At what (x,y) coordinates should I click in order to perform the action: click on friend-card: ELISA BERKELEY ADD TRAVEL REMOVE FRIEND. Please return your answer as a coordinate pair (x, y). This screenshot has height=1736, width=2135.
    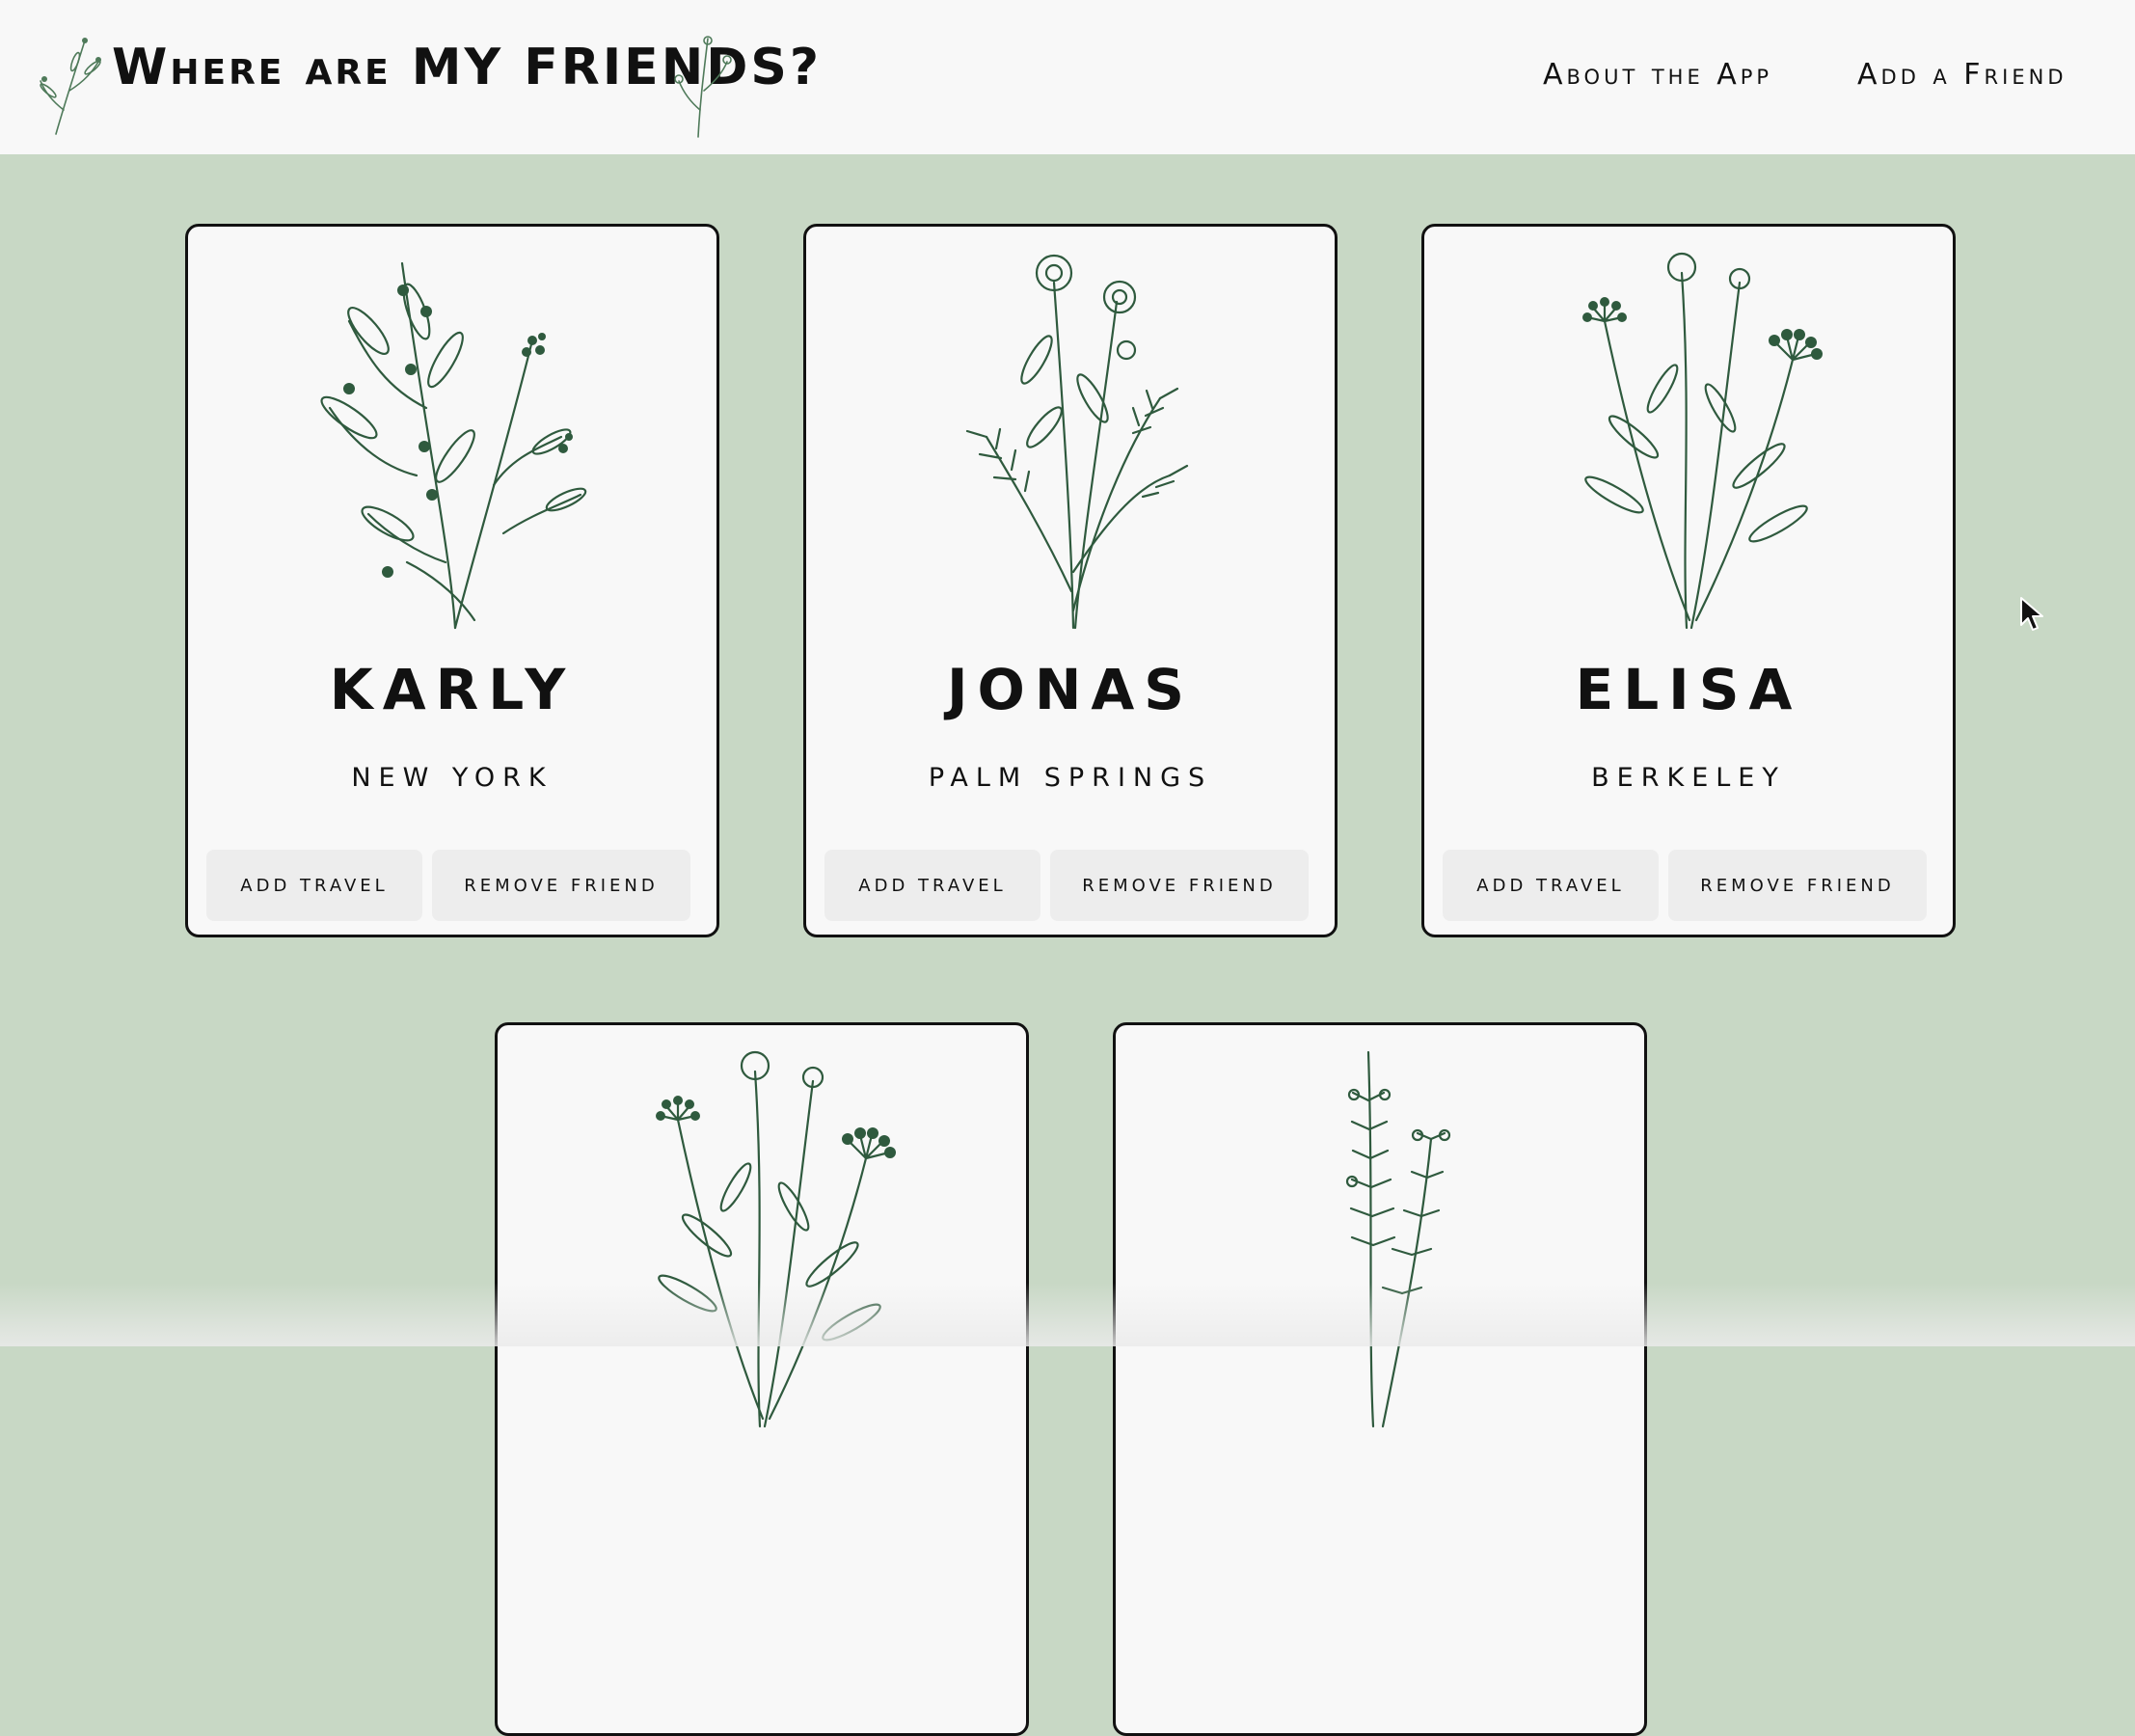
    Looking at the image, I should click on (1688, 581).